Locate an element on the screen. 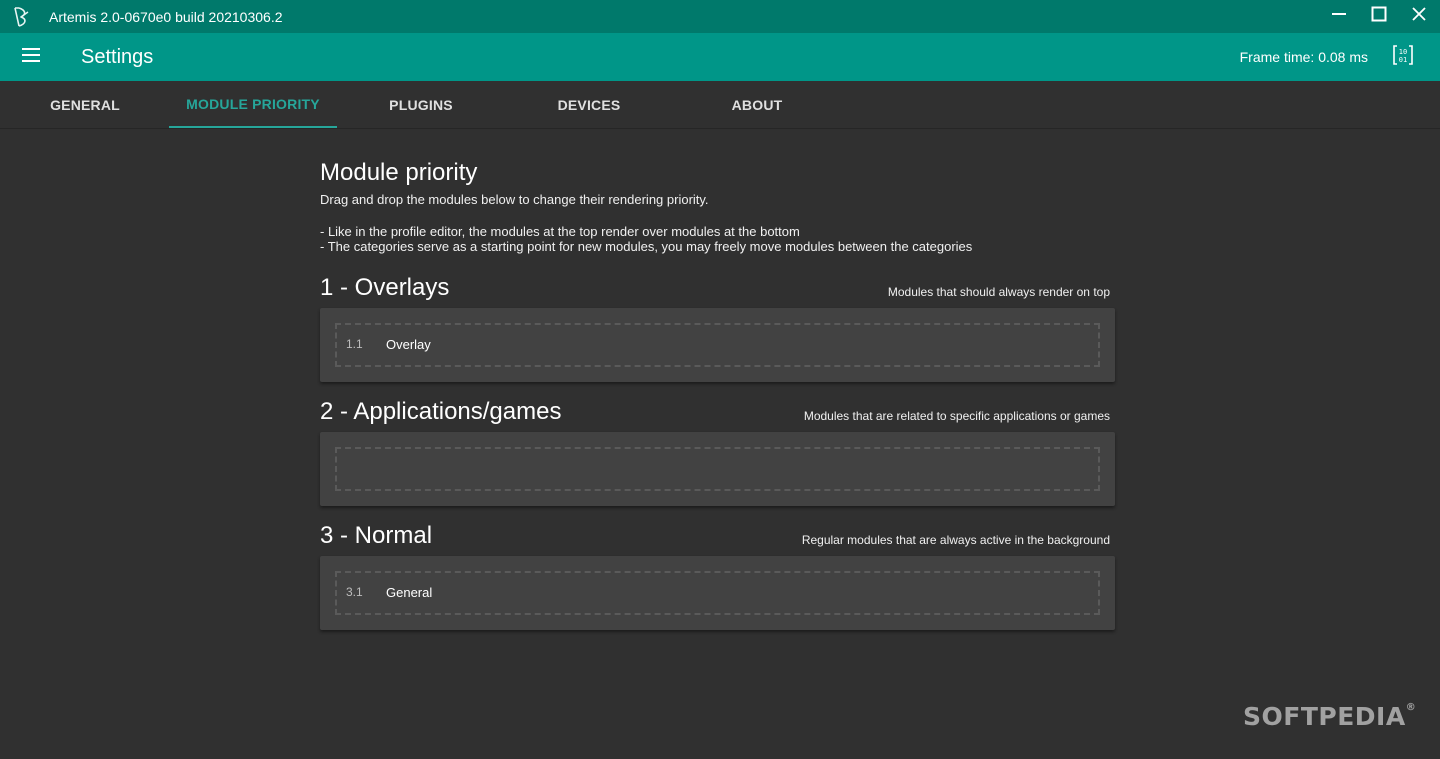 This screenshot has height=759, width=1440. category-description: Modules that should always render on top is located at coordinates (998, 292).